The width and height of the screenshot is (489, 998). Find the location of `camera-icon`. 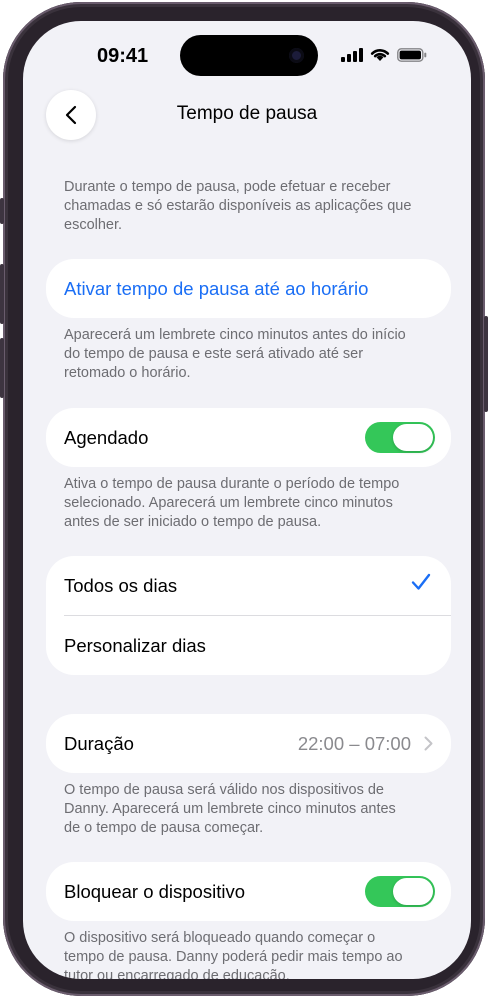

camera-icon is located at coordinates (296, 55).